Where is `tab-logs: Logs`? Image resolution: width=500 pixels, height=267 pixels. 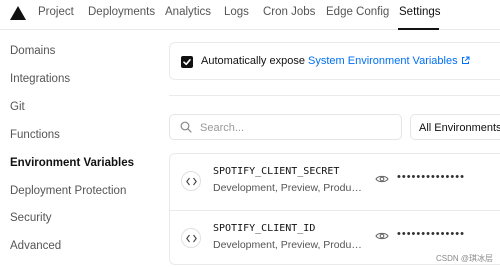
tab-logs: Logs is located at coordinates (236, 12).